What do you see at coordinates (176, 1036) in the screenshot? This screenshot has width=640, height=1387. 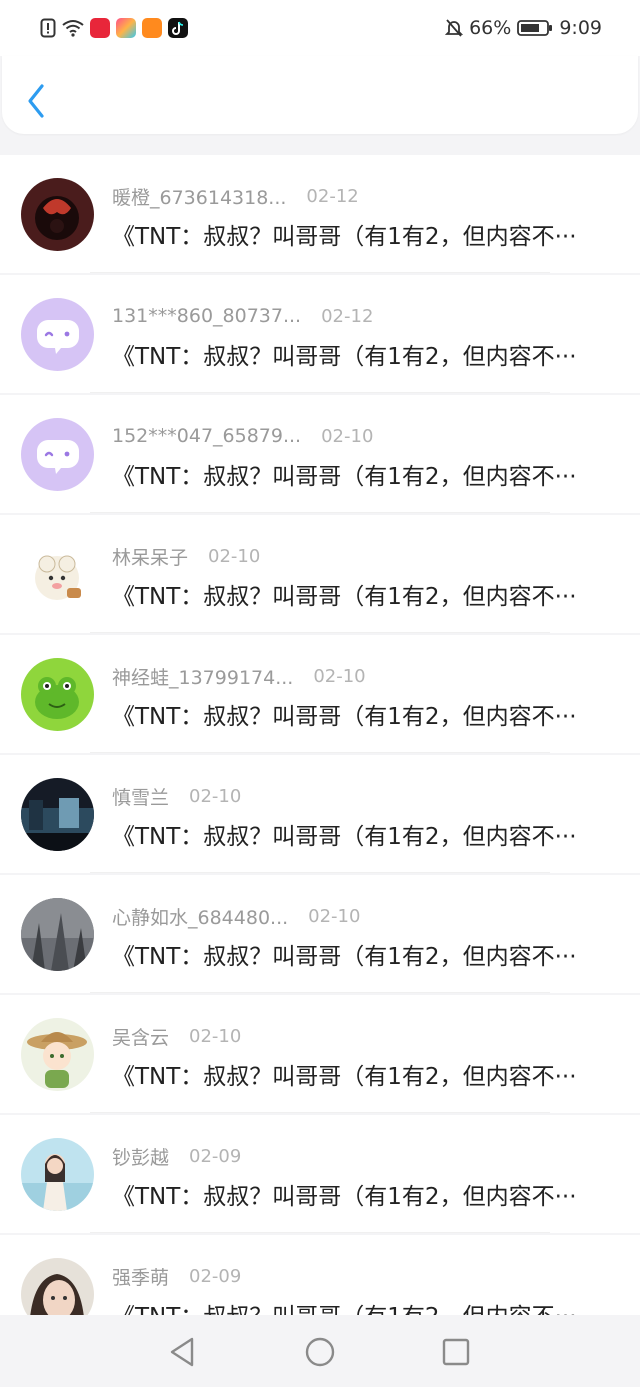 I see `message-meta: 吴含云 02-10` at bounding box center [176, 1036].